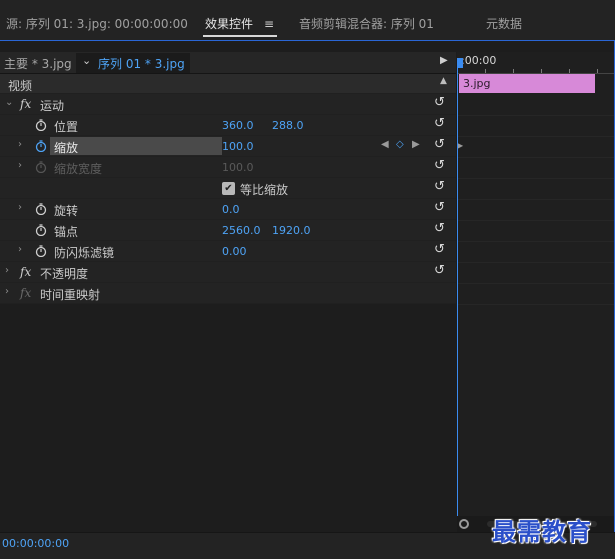 Image resolution: width=615 pixels, height=559 pixels. Describe the element at coordinates (416, 144) in the screenshot. I see `next-keyframe-icon: ▶` at that location.